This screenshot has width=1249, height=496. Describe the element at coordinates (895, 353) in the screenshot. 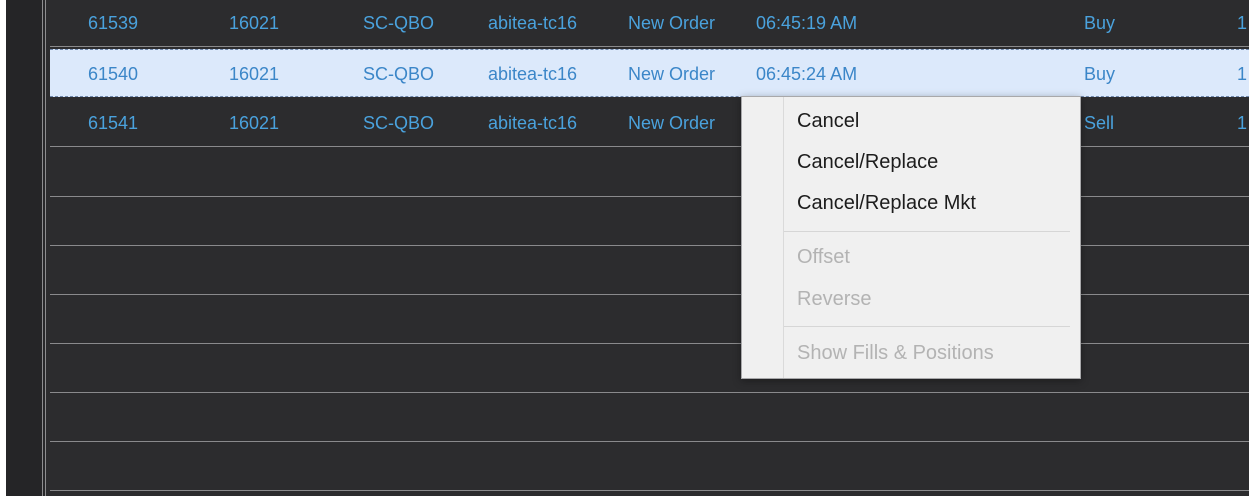

I see `menu-item-show-fills-positions: Show Fills & Positions` at that location.